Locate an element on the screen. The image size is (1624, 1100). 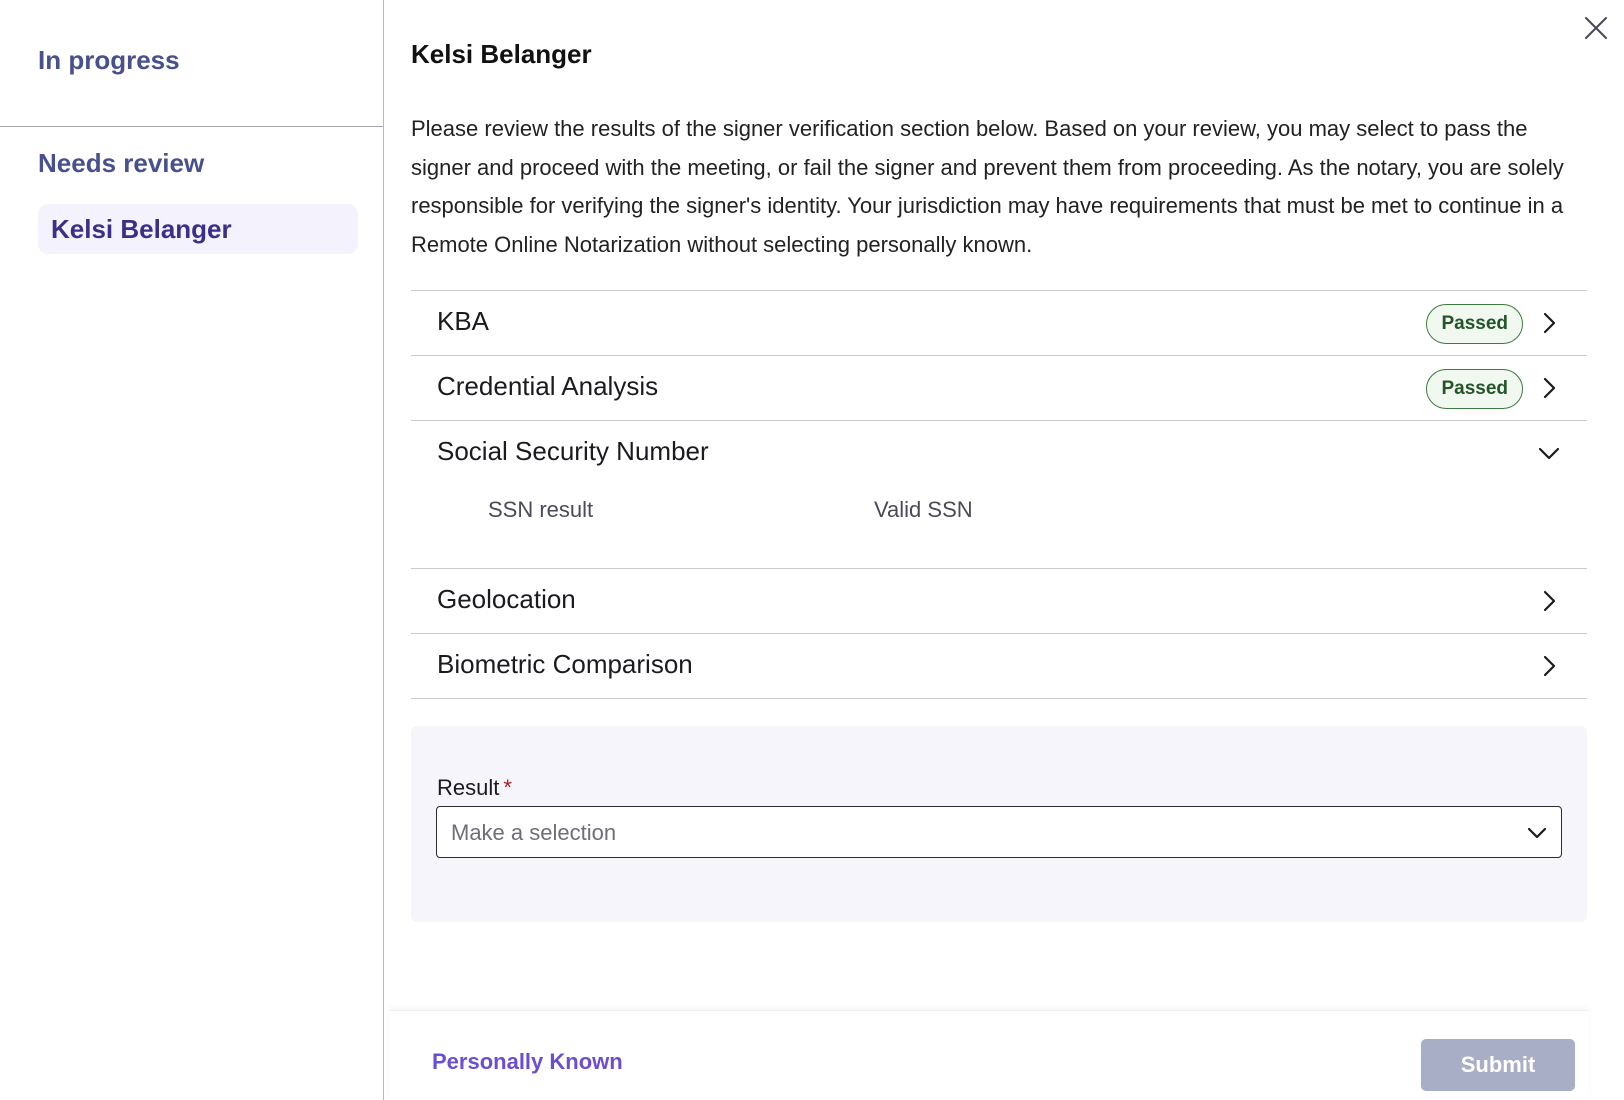
result-select-placeholder: Make a selection is located at coordinates (534, 832).